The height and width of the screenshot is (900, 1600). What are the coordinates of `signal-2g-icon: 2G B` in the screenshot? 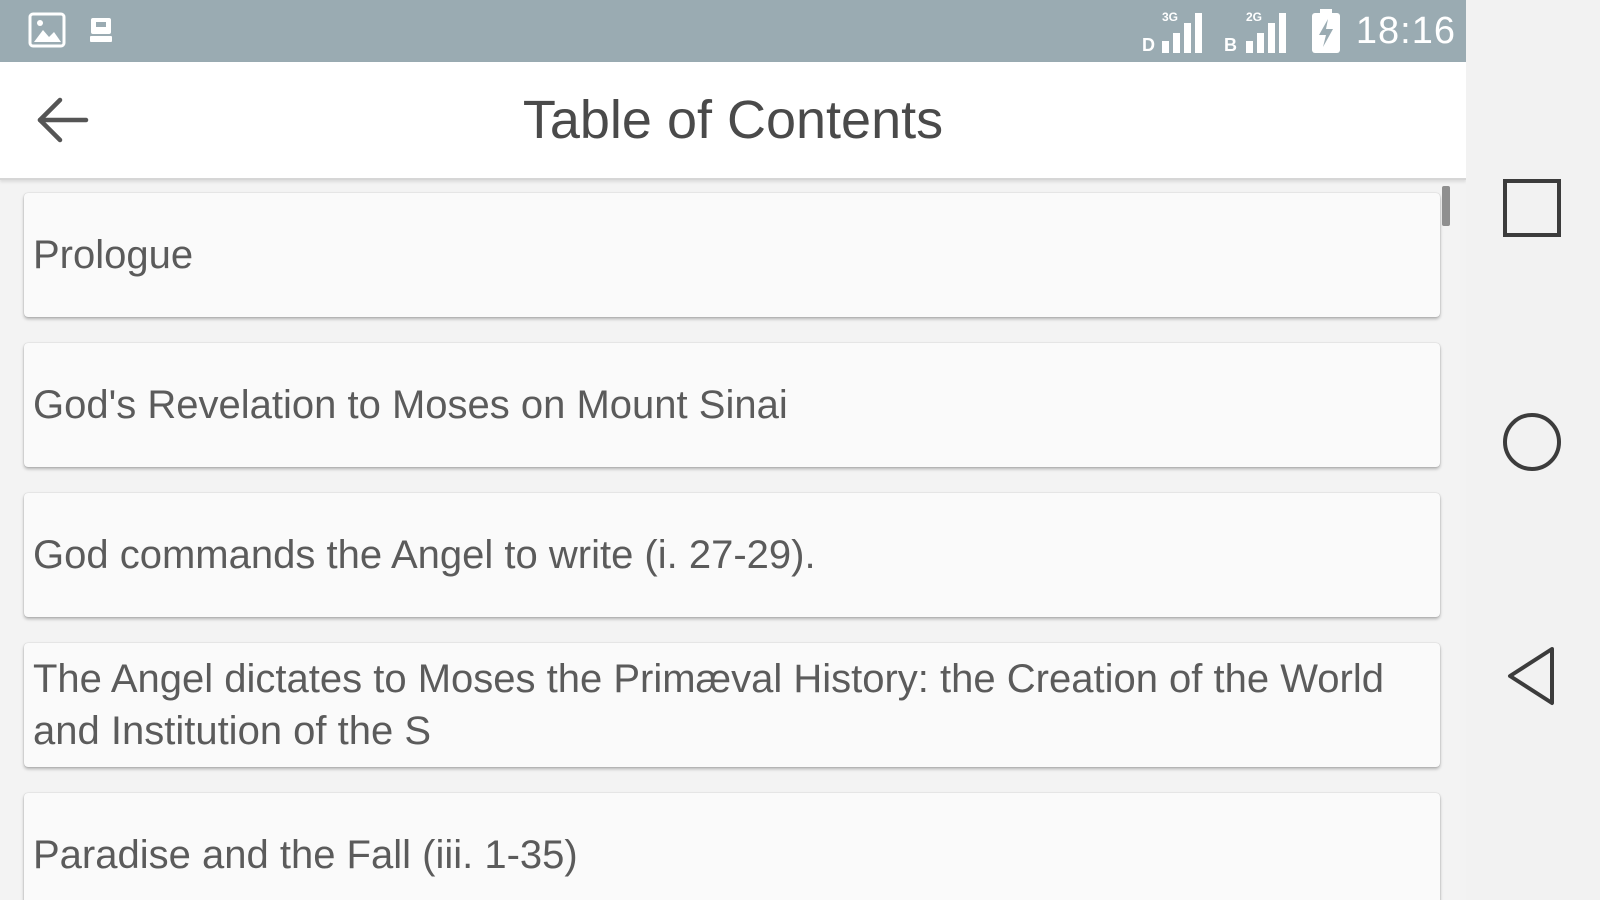 It's located at (1255, 32).